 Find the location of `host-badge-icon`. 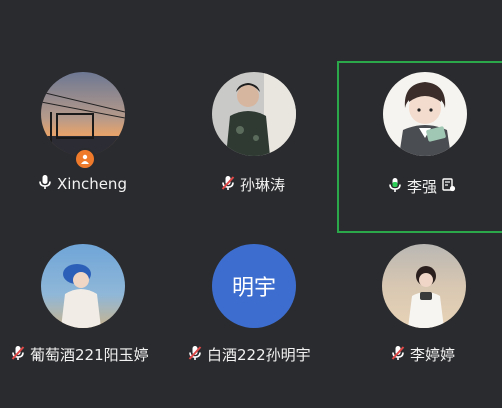

host-badge-icon is located at coordinates (85, 159).